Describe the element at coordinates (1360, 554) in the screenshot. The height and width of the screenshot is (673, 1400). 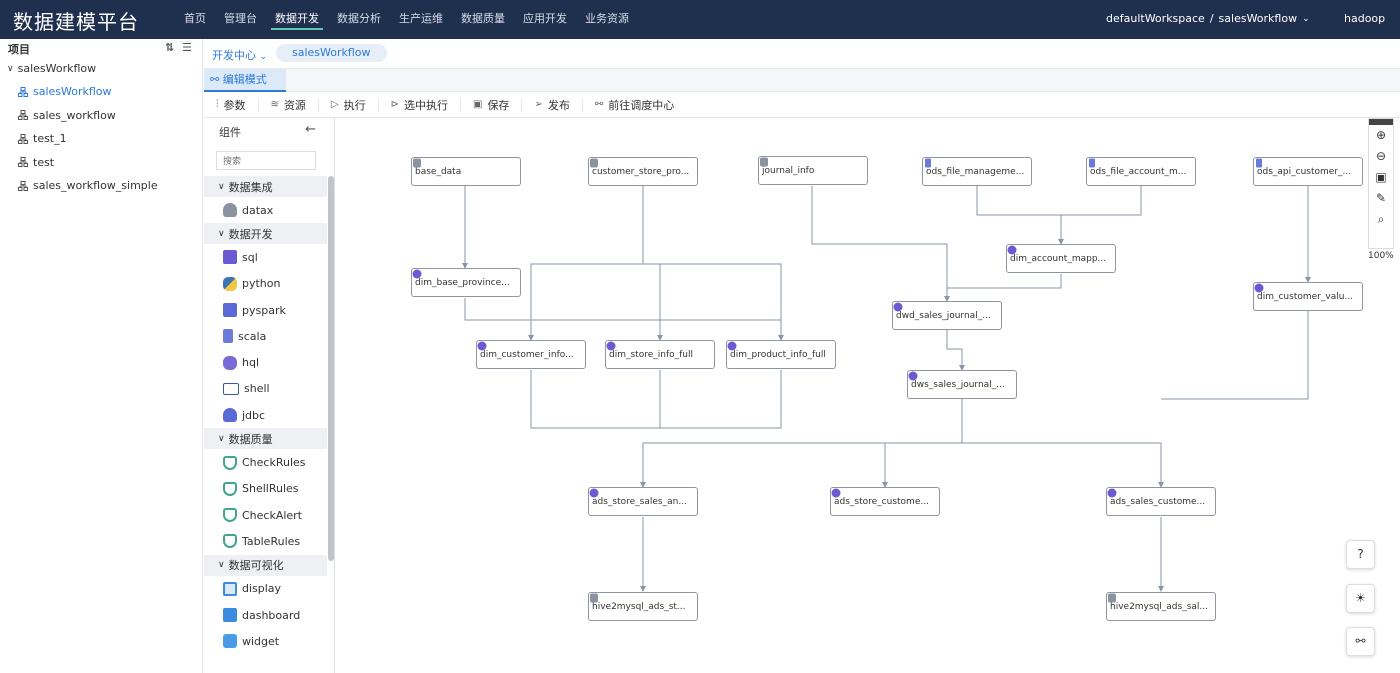
I see `help-button: ?` at that location.